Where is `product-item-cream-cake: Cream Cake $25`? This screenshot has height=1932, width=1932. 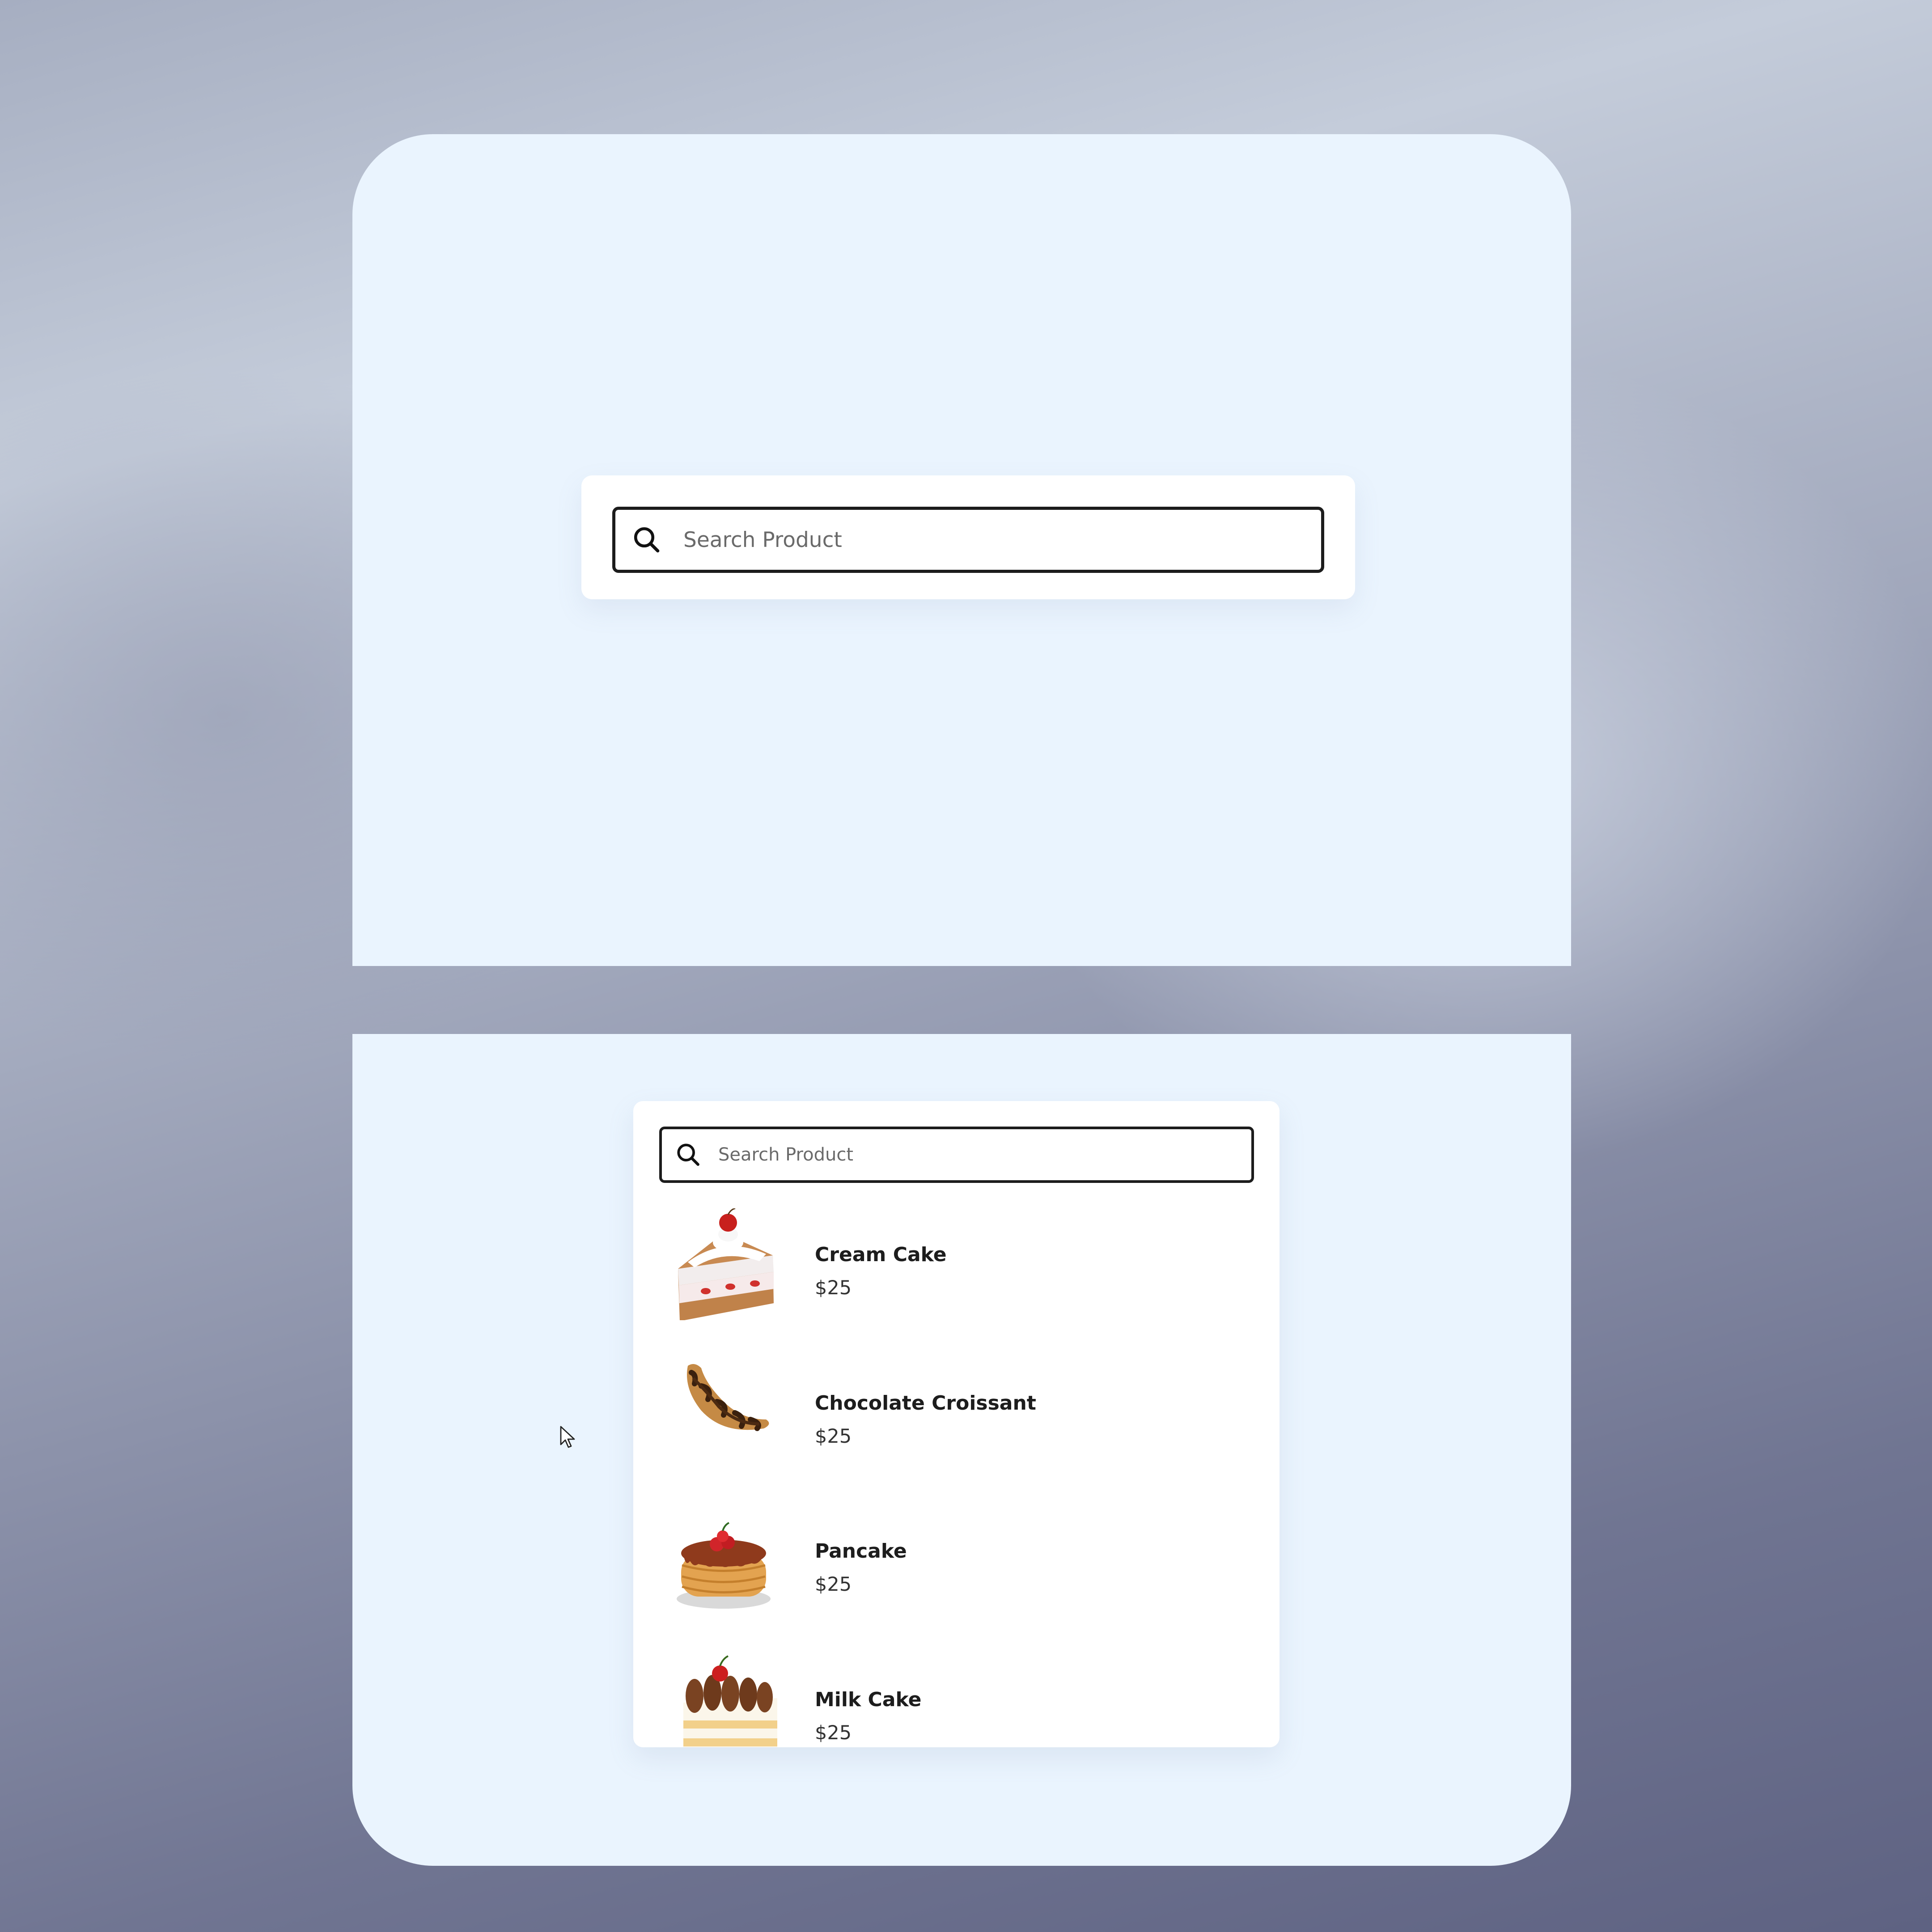
product-item-cream-cake: Cream Cake $25 is located at coordinates (956, 1266).